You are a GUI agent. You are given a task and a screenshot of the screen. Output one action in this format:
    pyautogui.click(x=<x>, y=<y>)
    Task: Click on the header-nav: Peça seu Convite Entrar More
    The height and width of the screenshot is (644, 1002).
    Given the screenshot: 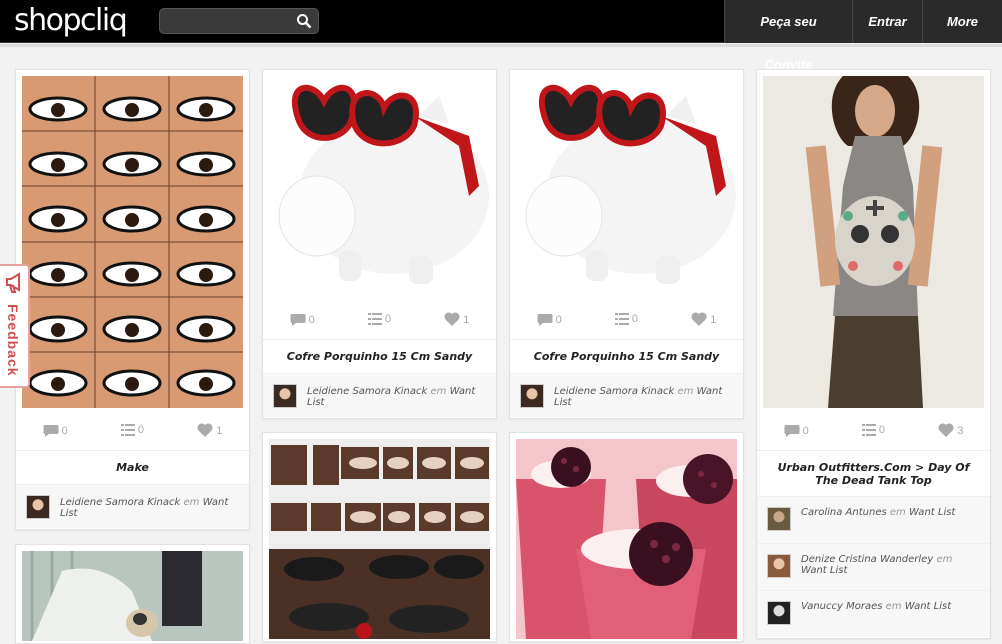 What is the action you would take?
    pyautogui.click(x=863, y=36)
    